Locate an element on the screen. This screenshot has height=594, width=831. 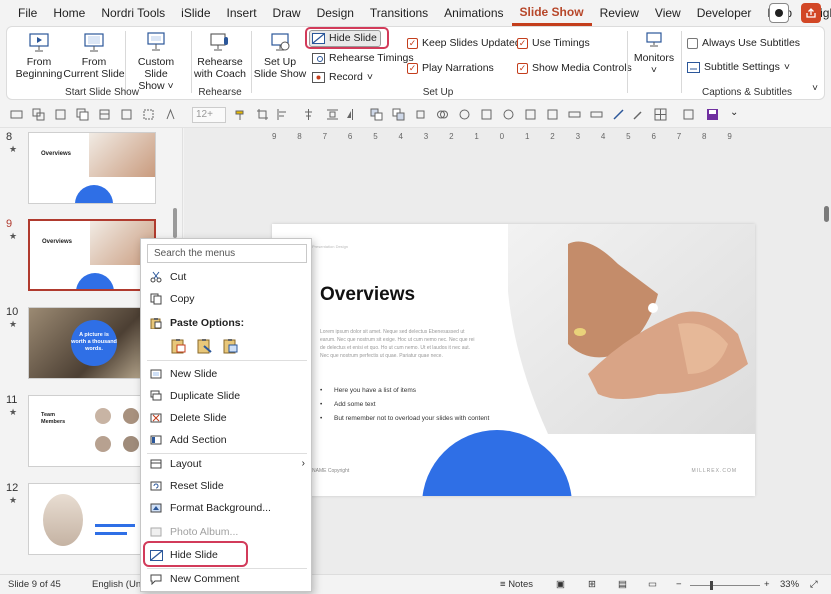
zoom-level: 33% is located at coordinates (789, 584).